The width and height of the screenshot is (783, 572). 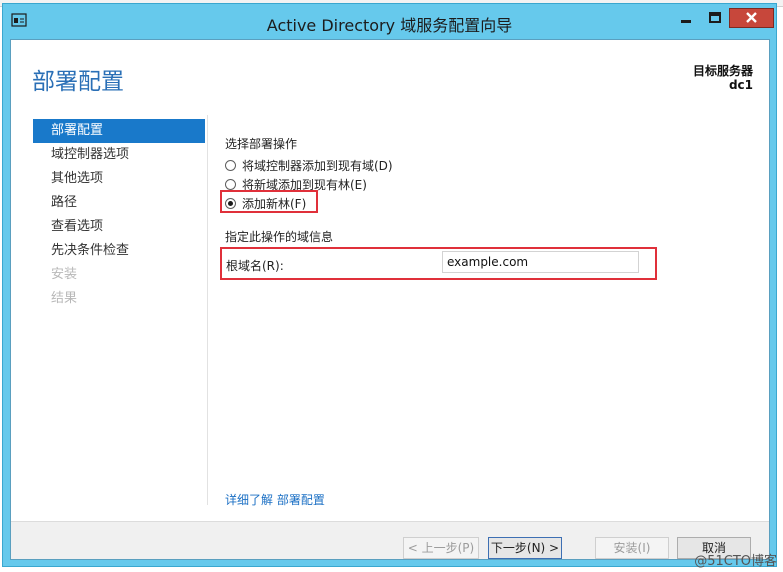 I want to click on deploy-section-title: 选择部署操作, so click(x=261, y=144).